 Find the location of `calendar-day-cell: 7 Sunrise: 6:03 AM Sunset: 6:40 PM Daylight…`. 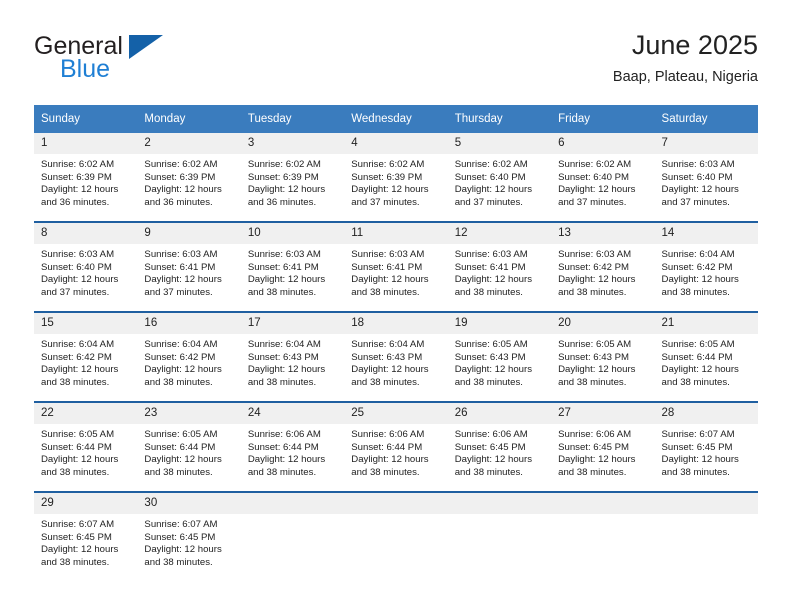

calendar-day-cell: 7 Sunrise: 6:03 AM Sunset: 6:40 PM Daylight… is located at coordinates (706, 177).